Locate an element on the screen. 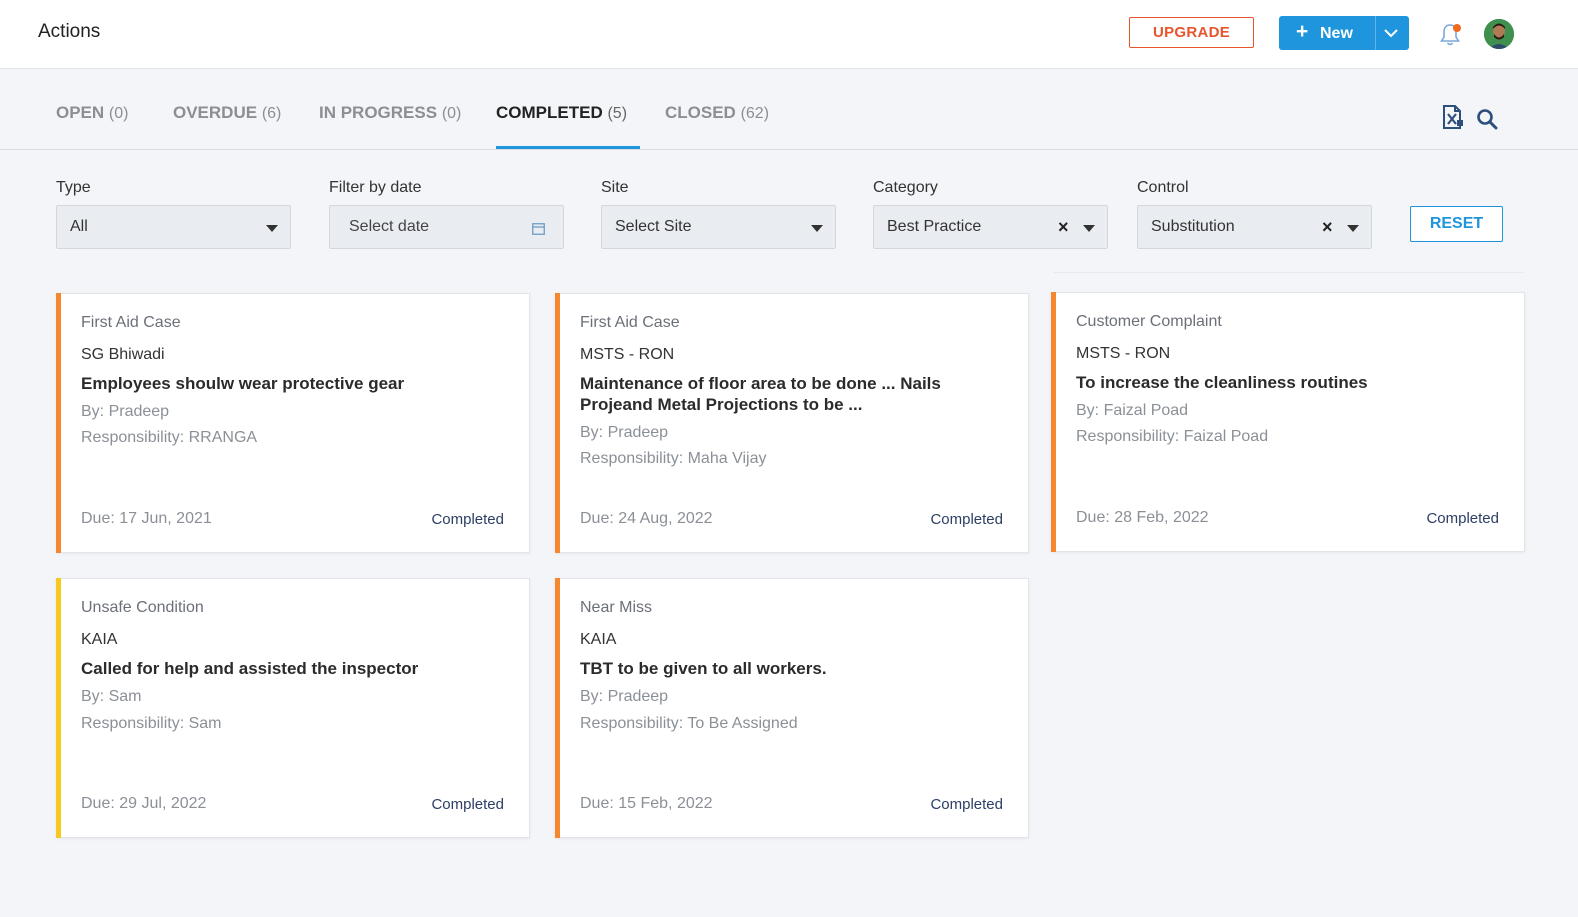 The width and height of the screenshot is (1578, 917). card-title: TBT to be given to all workers. is located at coordinates (703, 668).